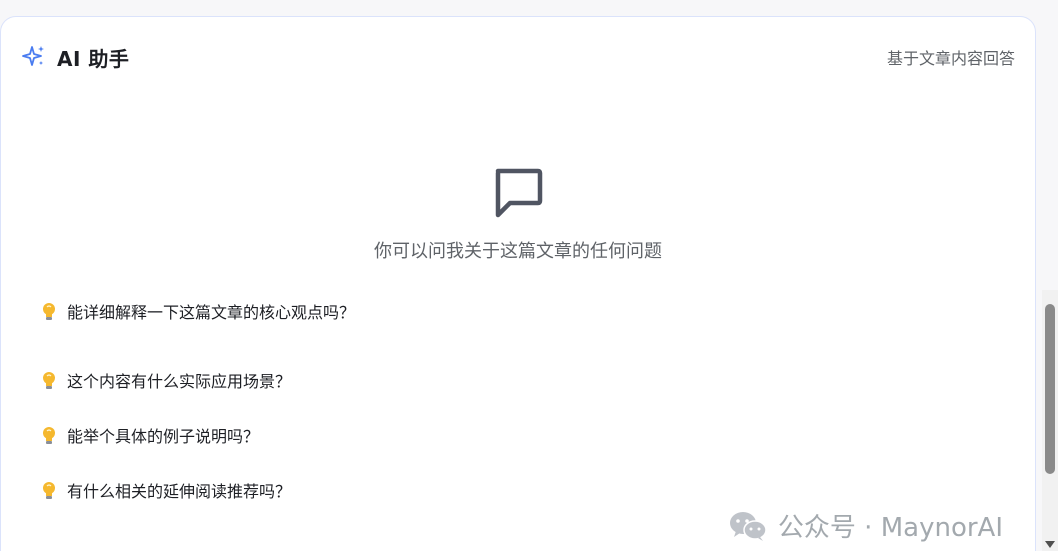  I want to click on suggestion-item: 能详细解释一下这篇文章的核心观点吗？, so click(197, 311).